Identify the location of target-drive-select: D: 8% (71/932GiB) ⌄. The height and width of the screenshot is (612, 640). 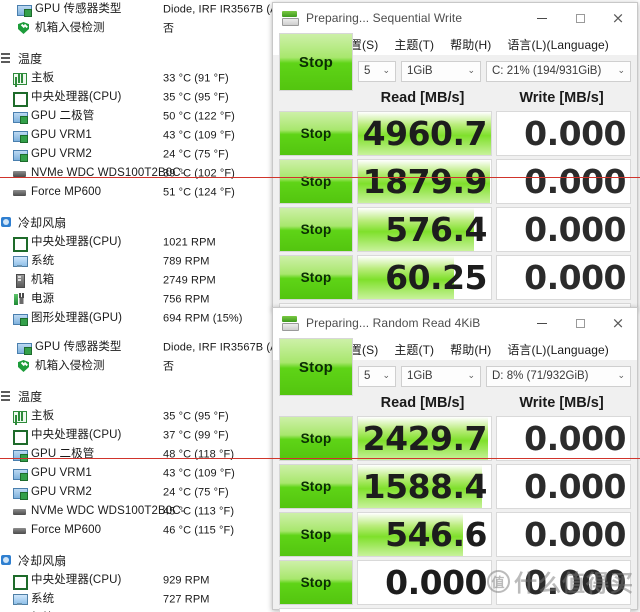
(558, 376).